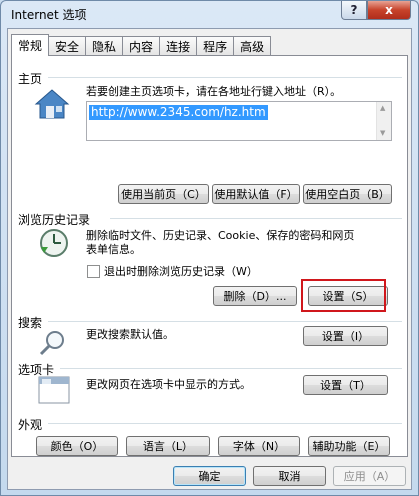 This screenshot has height=496, width=419. What do you see at coordinates (51, 343) in the screenshot?
I see `search-magnifier-icon` at bounding box center [51, 343].